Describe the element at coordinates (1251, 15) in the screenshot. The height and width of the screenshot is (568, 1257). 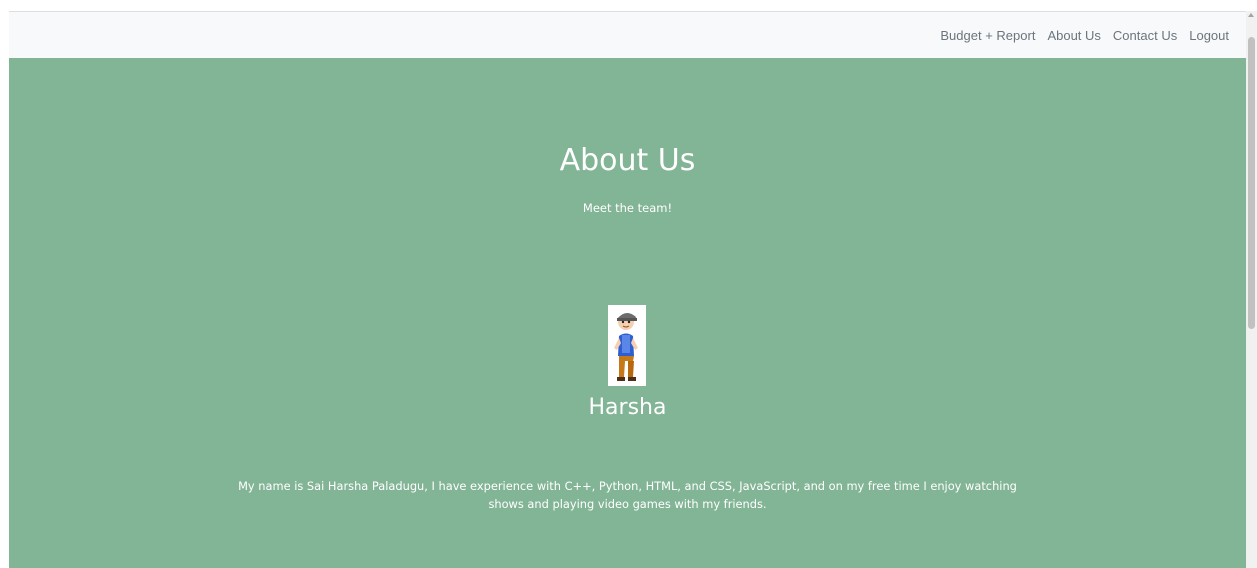
I see `scroll-up-arrow-icon` at that location.